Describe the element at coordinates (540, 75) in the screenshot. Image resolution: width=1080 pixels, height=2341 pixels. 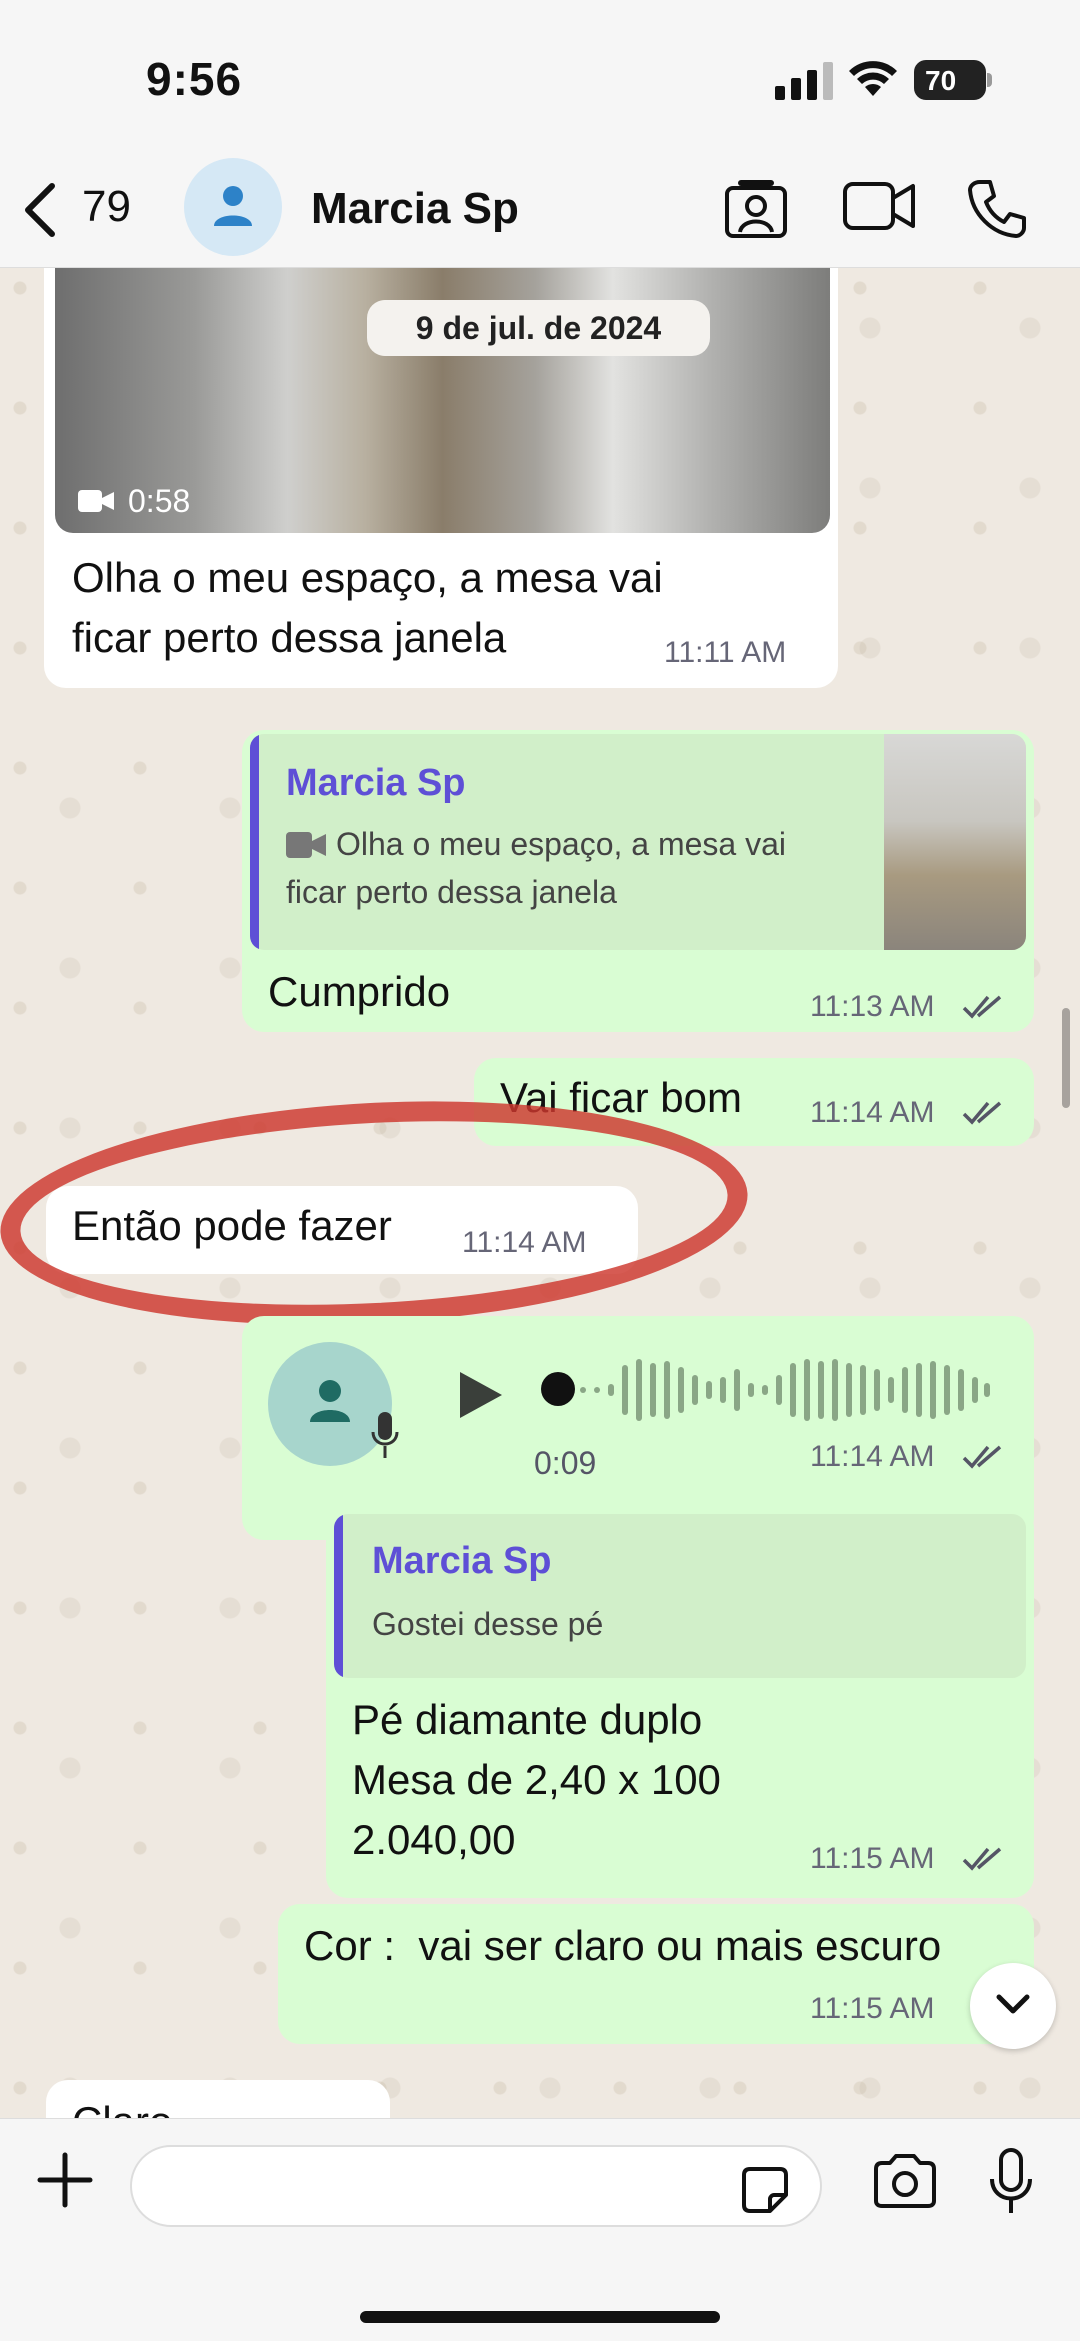
I see `status-bar: 9:56 70` at that location.